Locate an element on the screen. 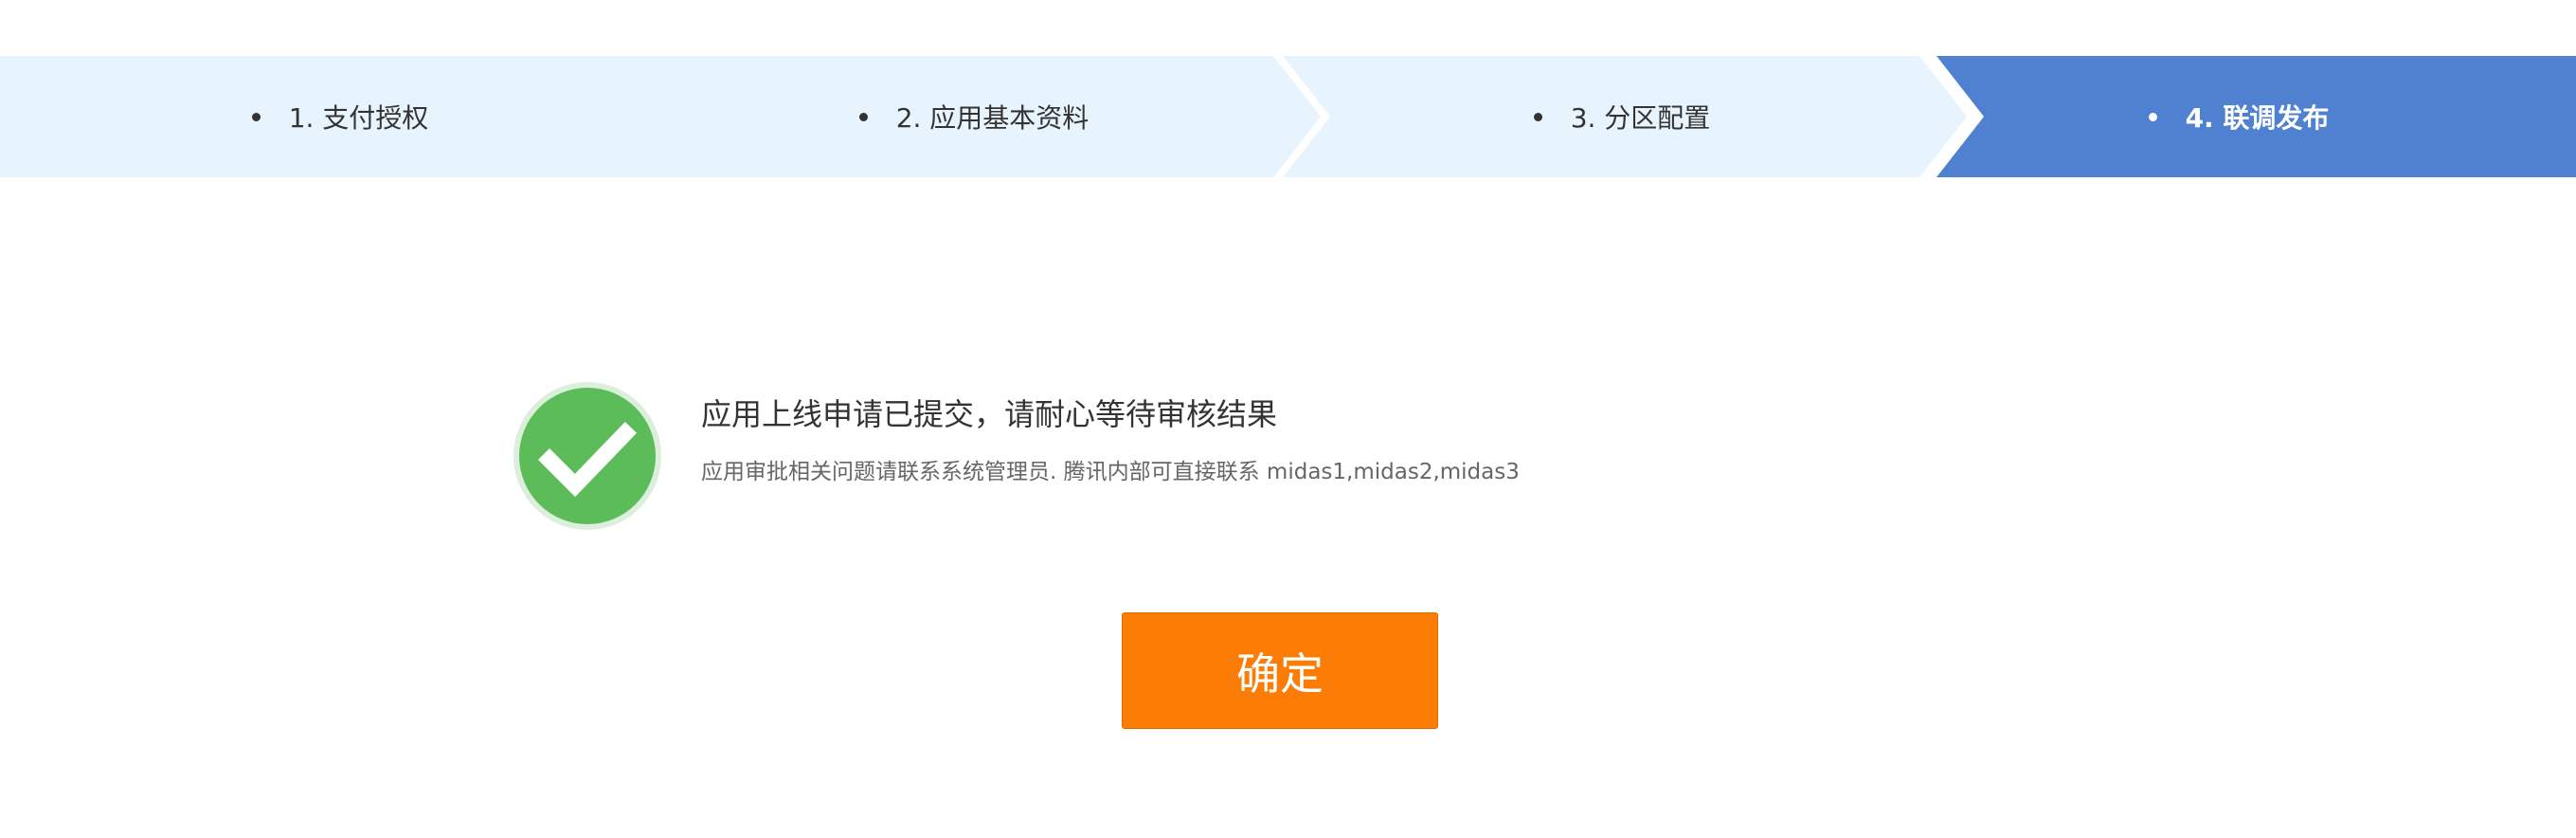 The image size is (2576, 838). result-title: 应用上线申请已提交，请耐心等待审核结果 is located at coordinates (989, 414).